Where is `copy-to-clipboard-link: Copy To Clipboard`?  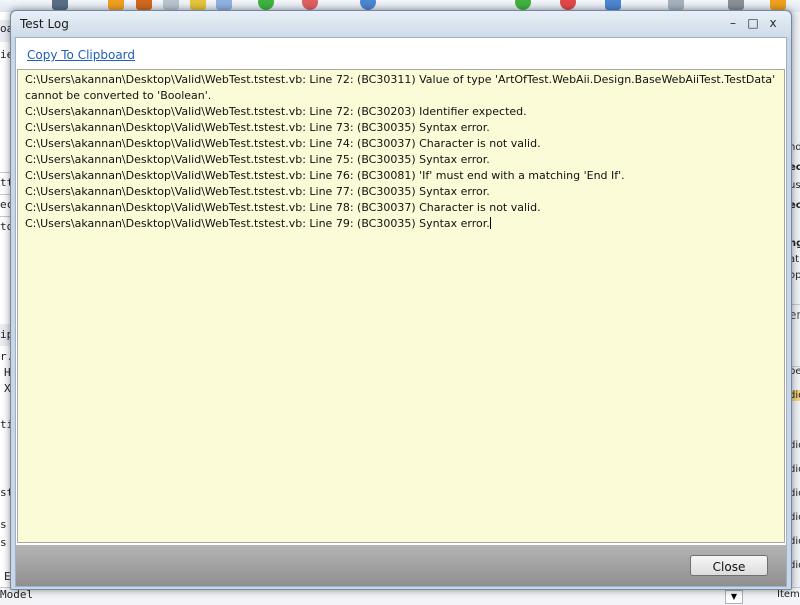 copy-to-clipboard-link: Copy To Clipboard is located at coordinates (81, 55).